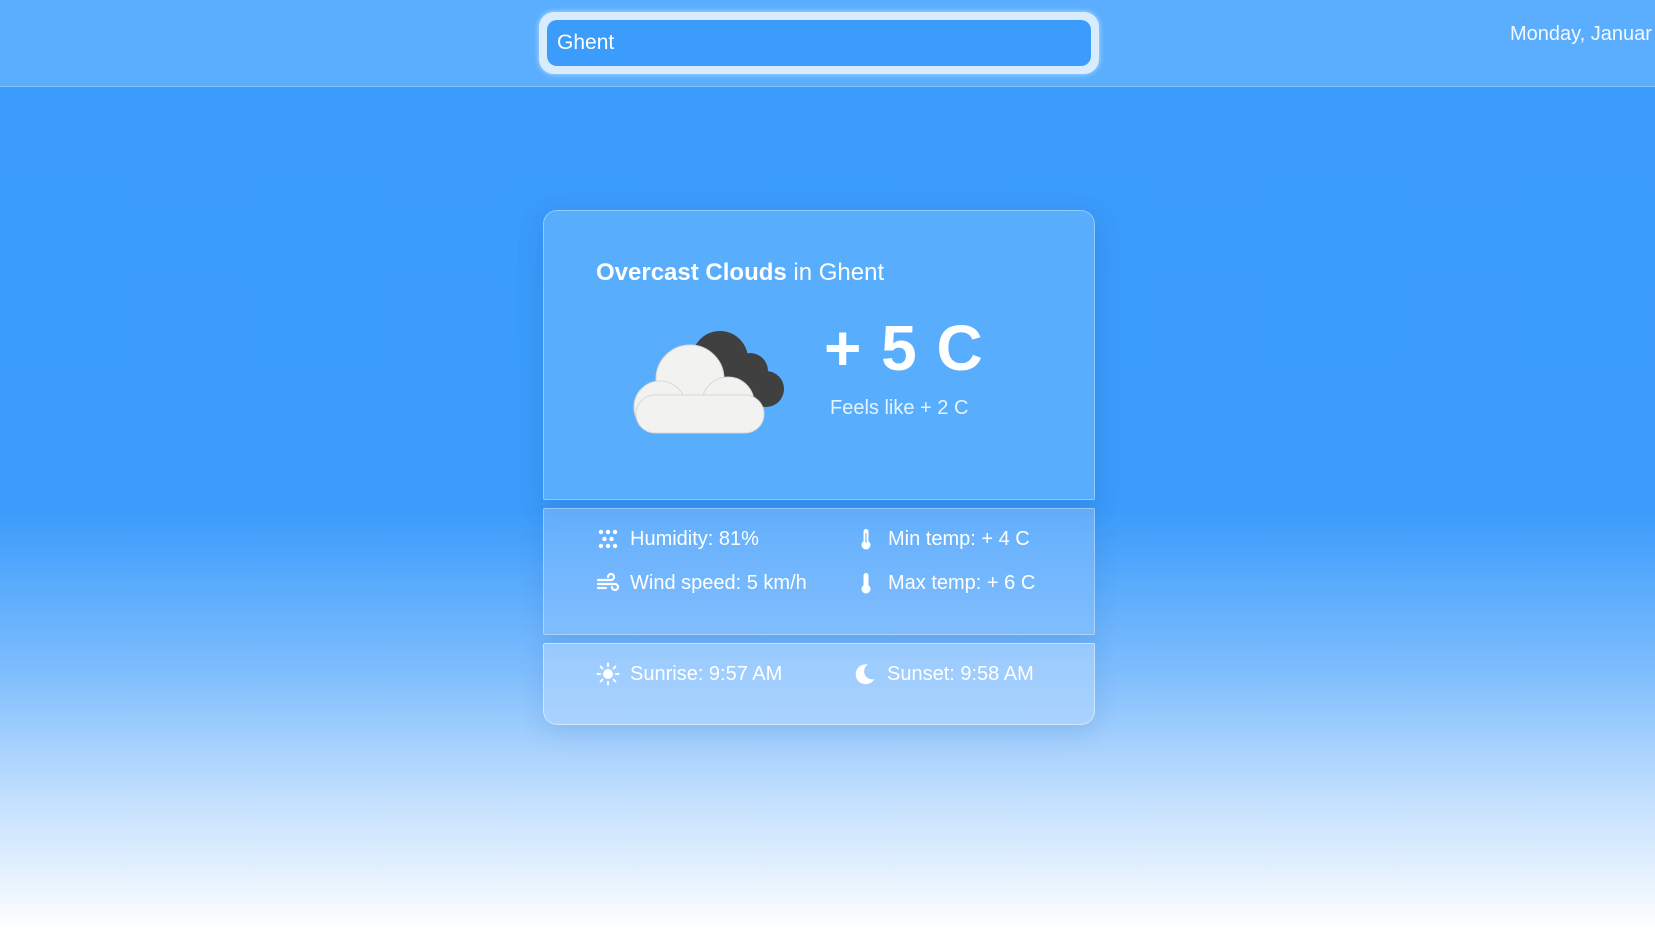  Describe the element at coordinates (962, 582) in the screenshot. I see `max-temp-label: Max temp: + 6 C` at that location.